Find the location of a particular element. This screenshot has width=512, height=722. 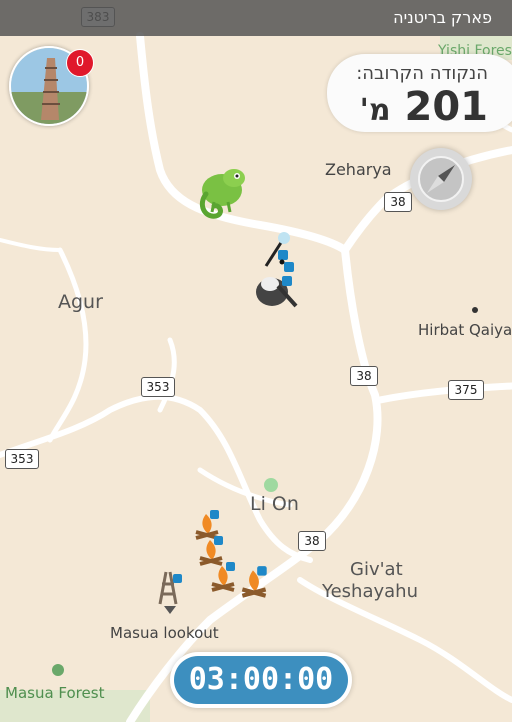

title-bar: פארק בריטניה is located at coordinates (256, 18).